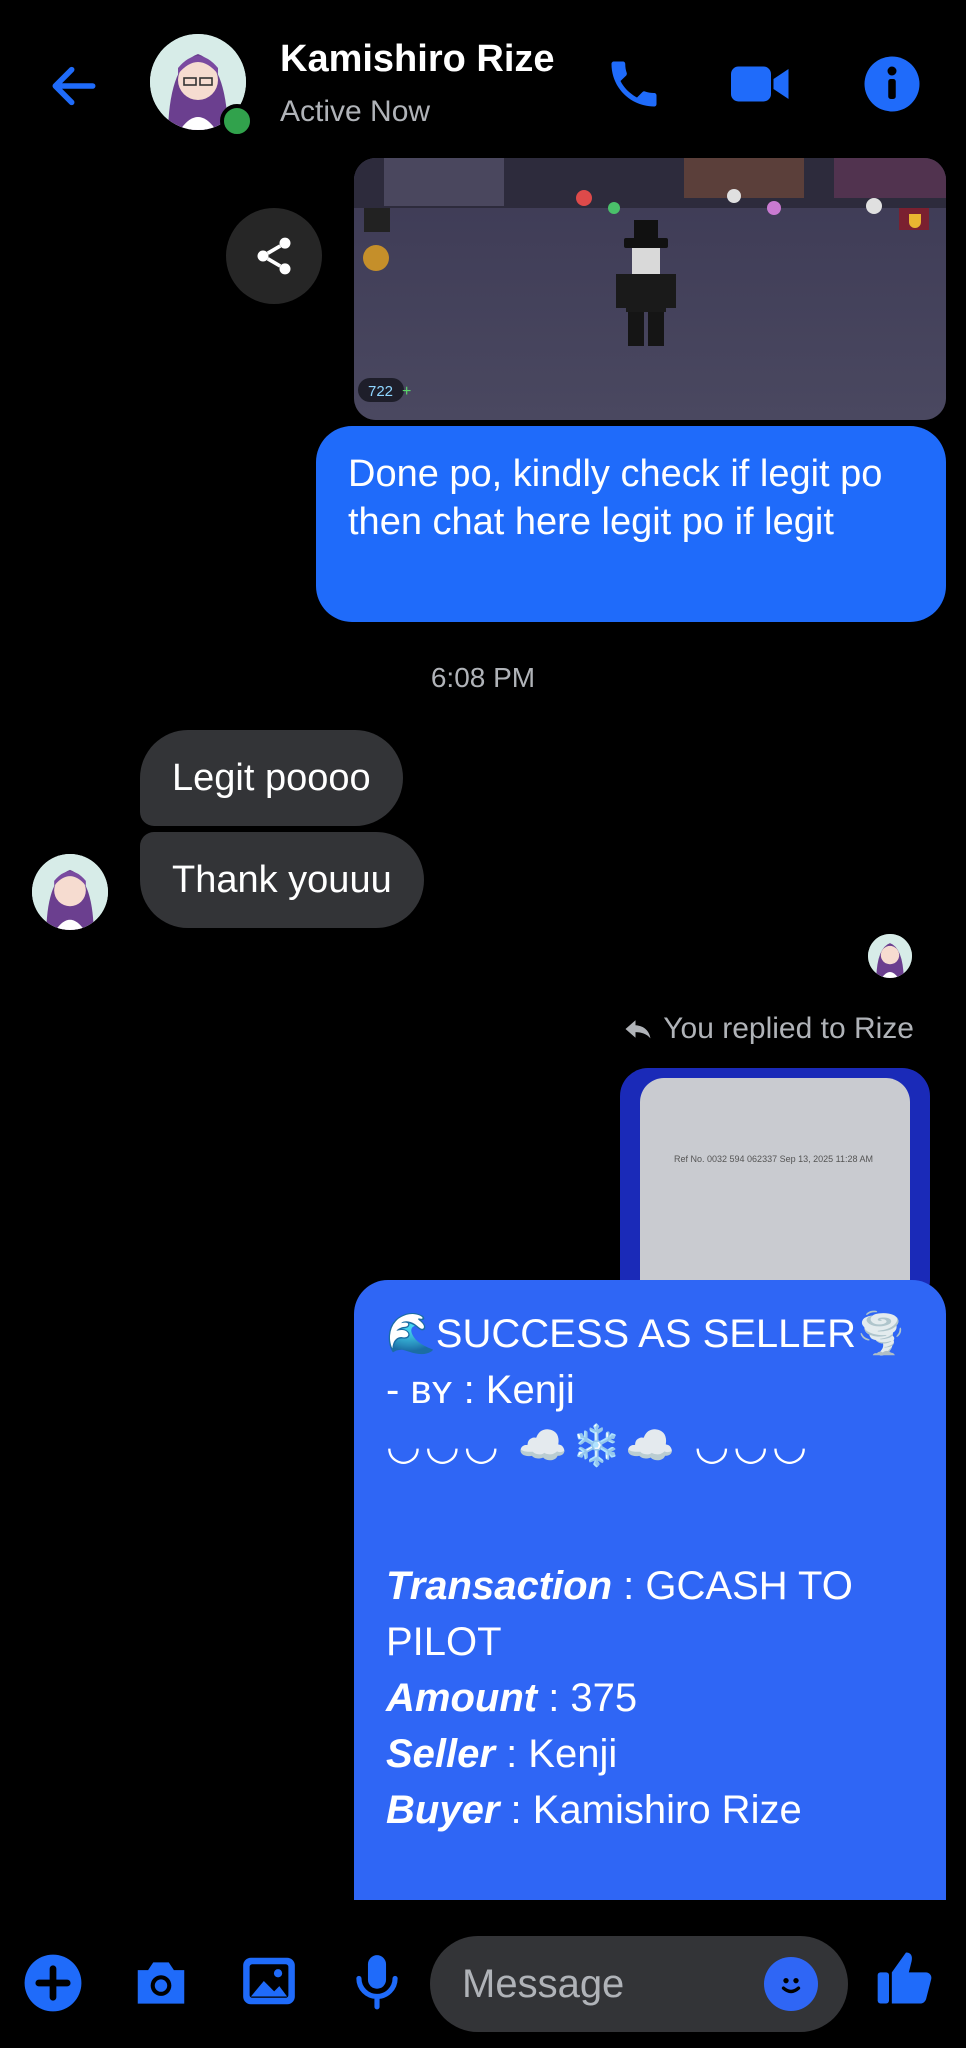 This screenshot has width=966, height=2048. Describe the element at coordinates (483, 677) in the screenshot. I see `timestamp: 6:08 PM` at that location.